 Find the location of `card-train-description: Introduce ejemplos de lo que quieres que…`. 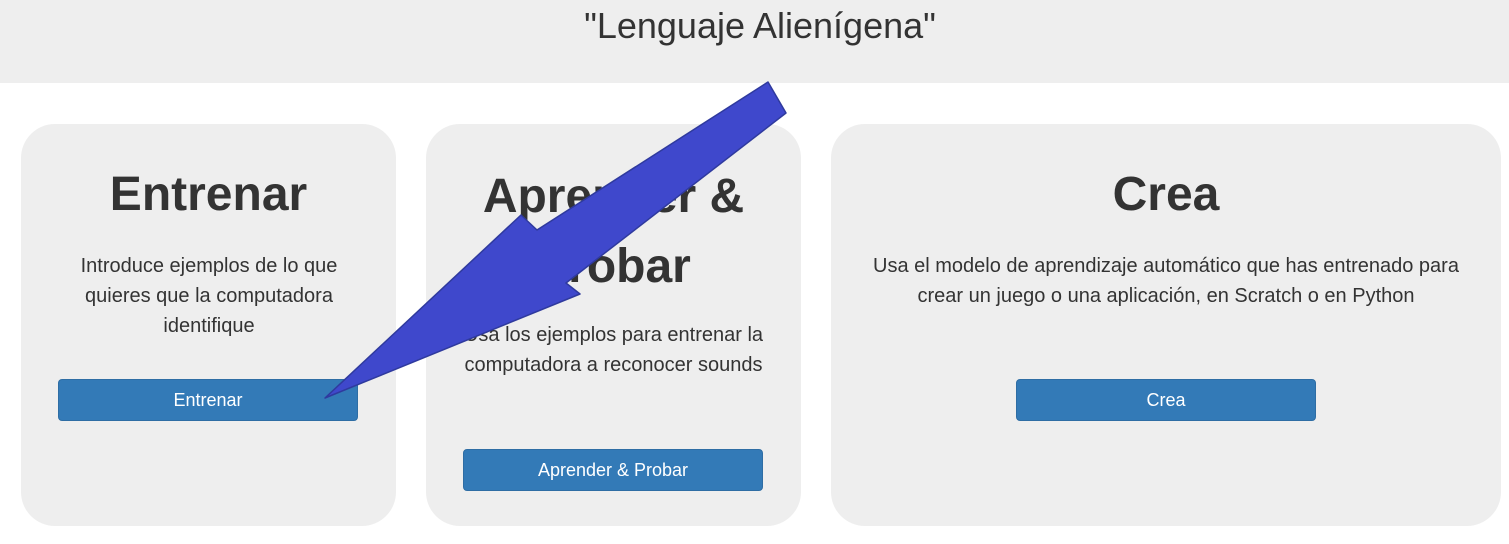

card-train-description: Introduce ejemplos de lo que quieres que… is located at coordinates (209, 296).